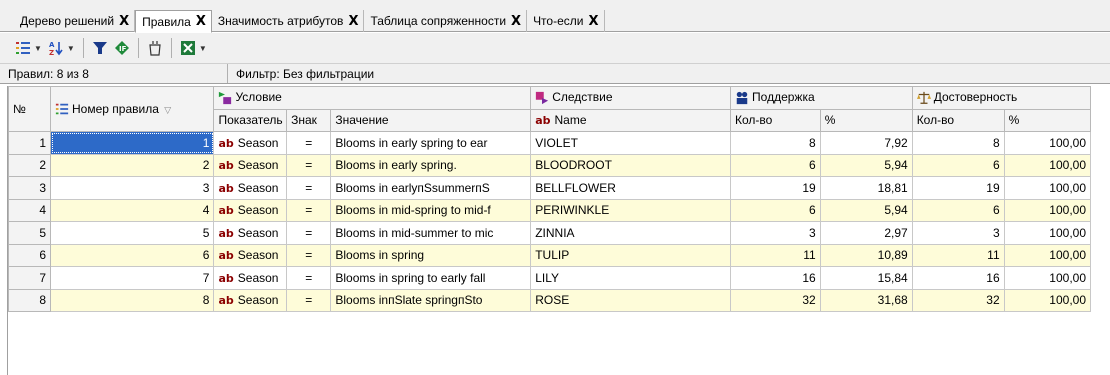 The image size is (1110, 375). Describe the element at coordinates (958, 255) in the screenshot. I see `confidence-count-cell: 11` at that location.